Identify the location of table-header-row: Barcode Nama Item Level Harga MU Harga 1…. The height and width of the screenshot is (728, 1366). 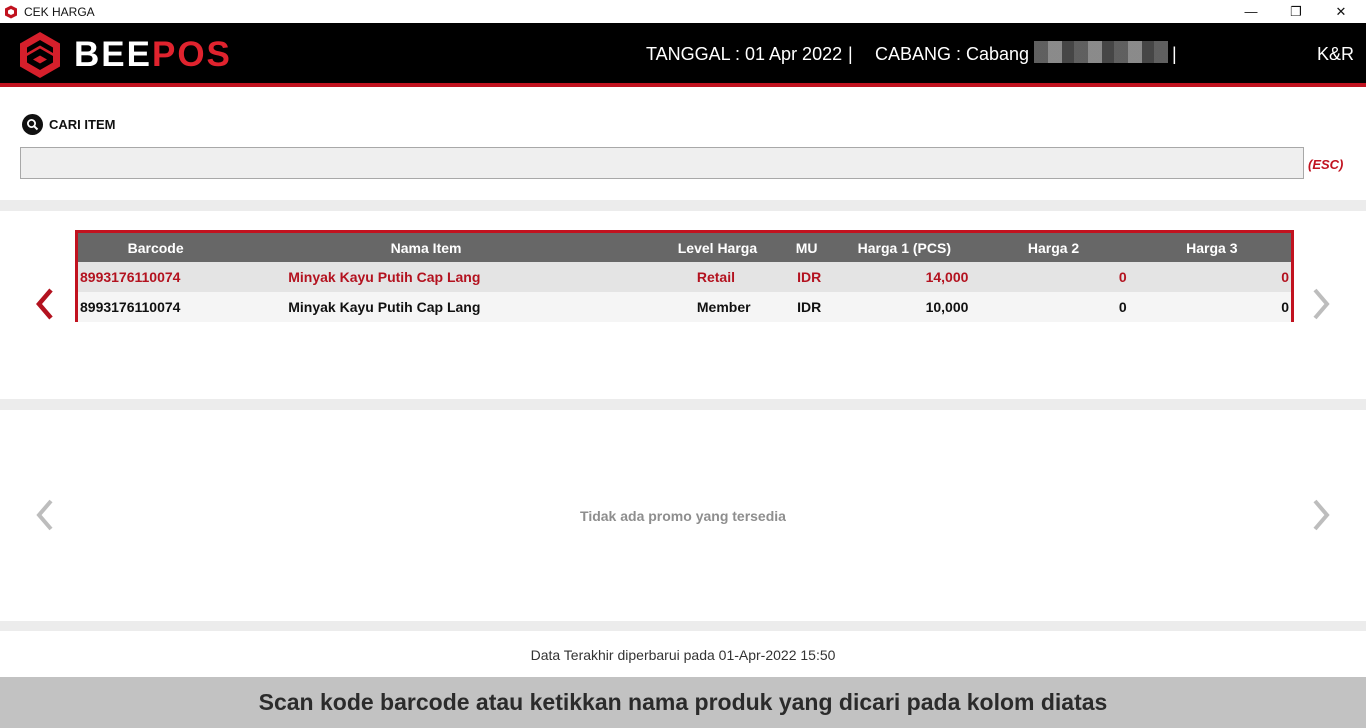
(684, 247).